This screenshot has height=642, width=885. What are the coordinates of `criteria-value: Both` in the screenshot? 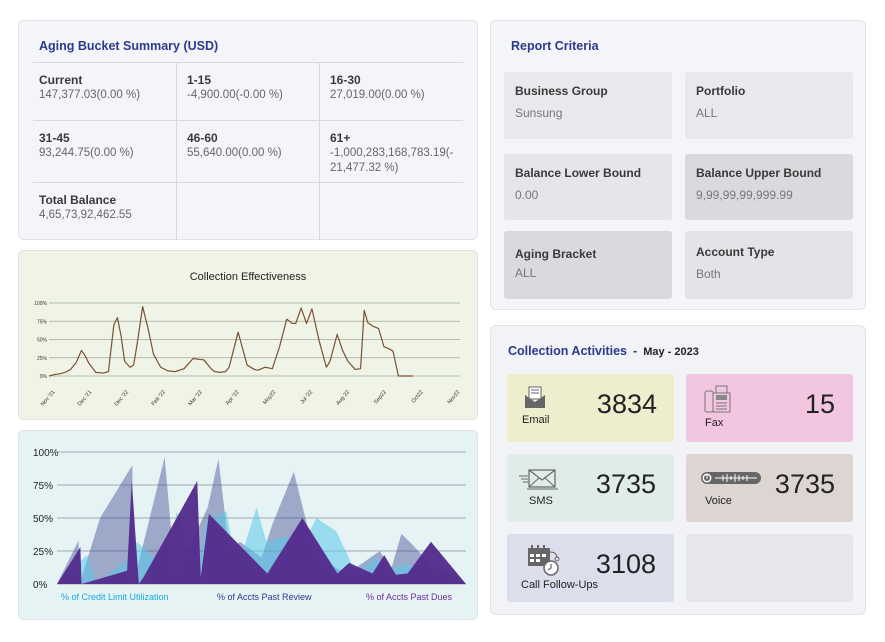 It's located at (708, 274).